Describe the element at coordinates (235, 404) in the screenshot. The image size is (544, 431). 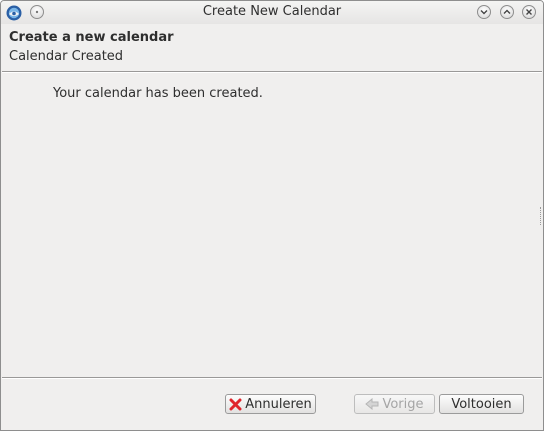
I see `cancel-x-icon` at that location.